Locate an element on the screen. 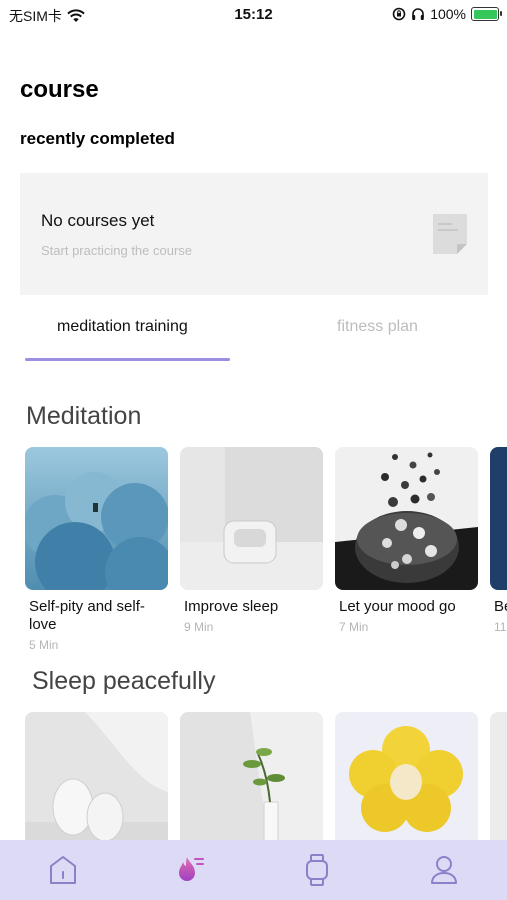  document-icon is located at coordinates (450, 234).